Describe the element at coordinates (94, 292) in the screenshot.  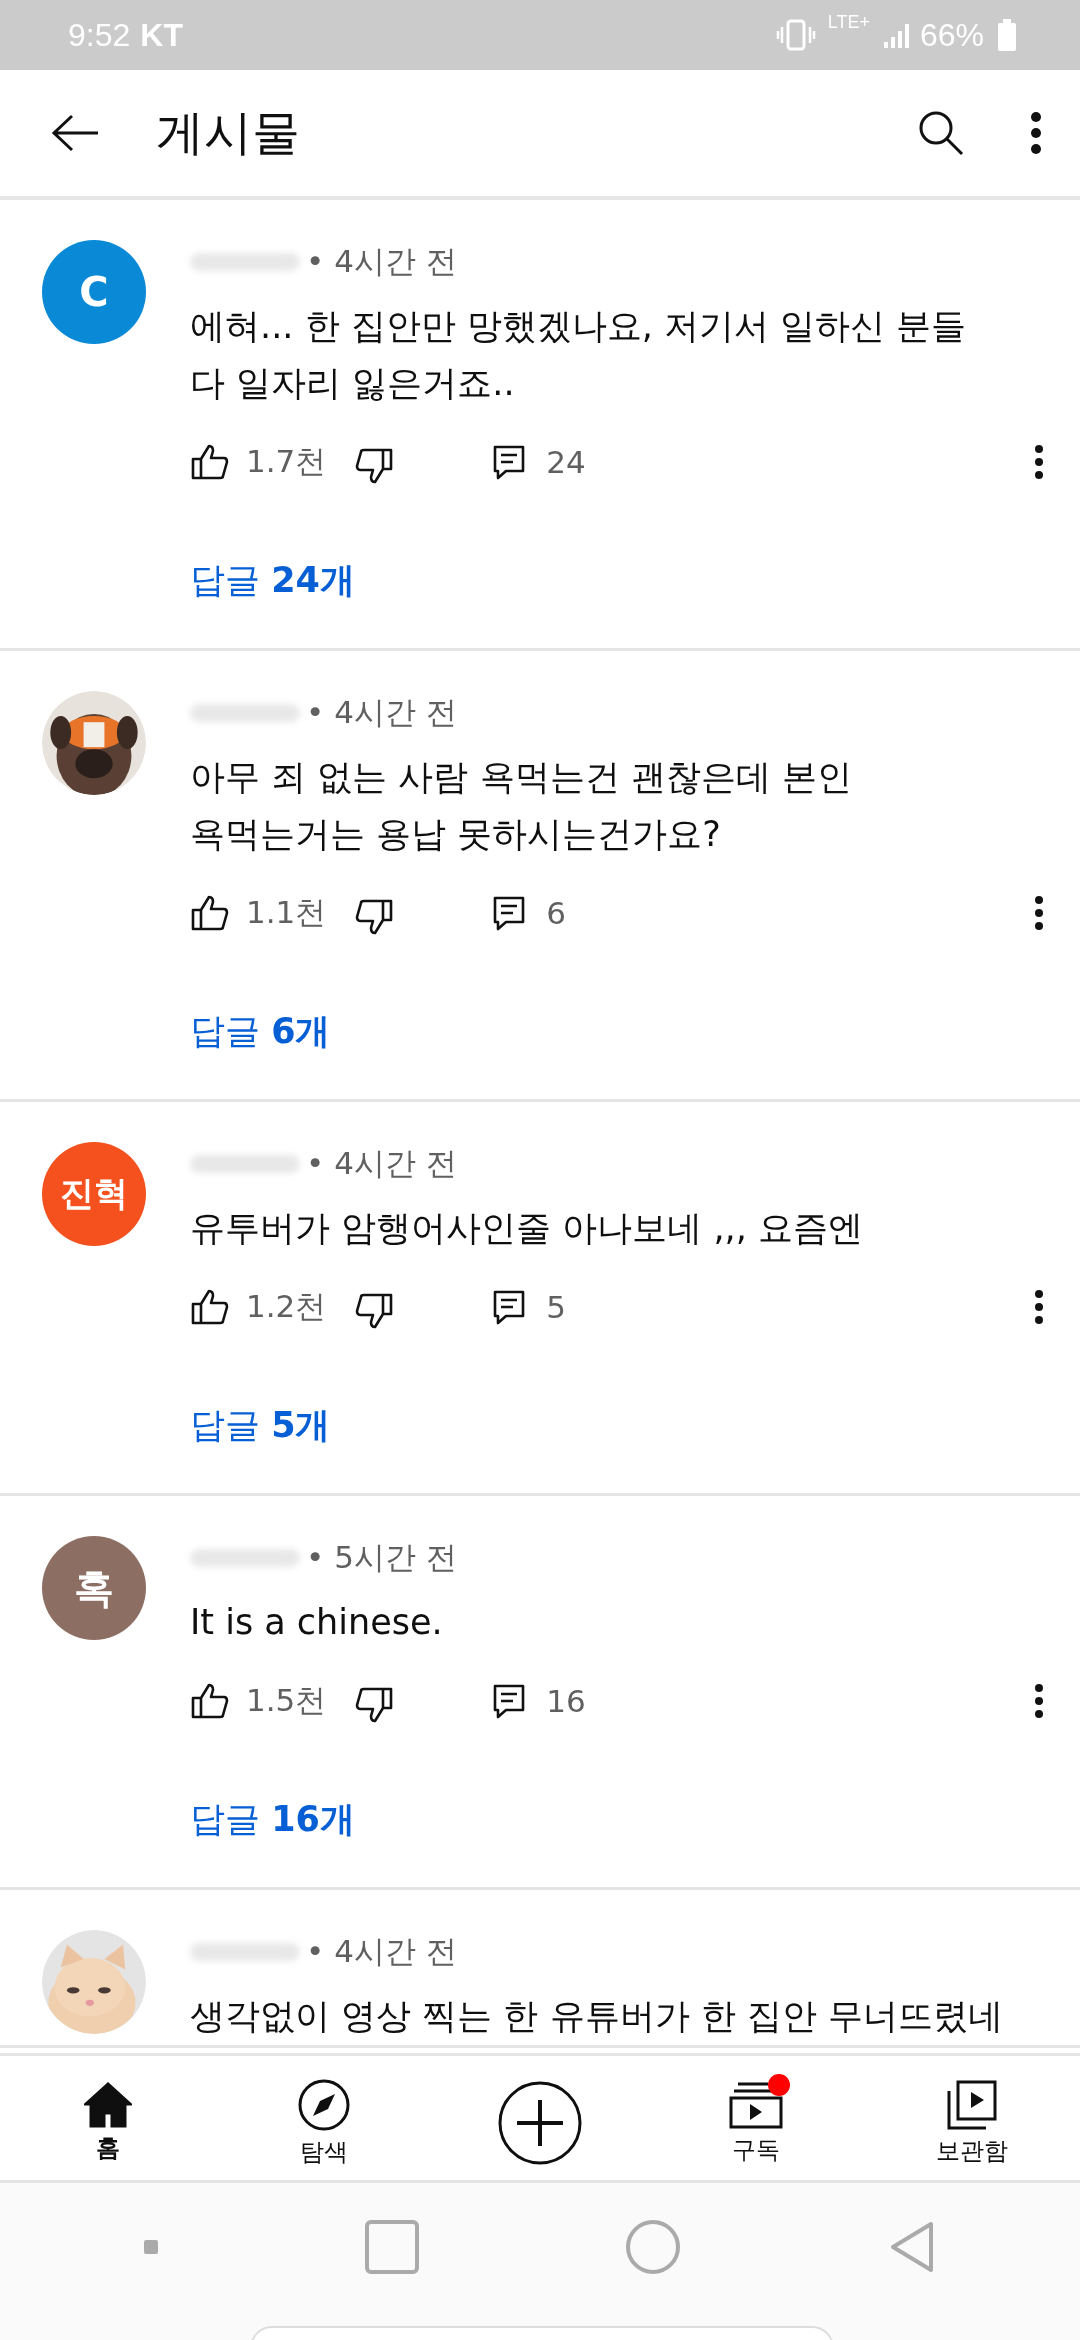
I see `user-avatar: C` at that location.